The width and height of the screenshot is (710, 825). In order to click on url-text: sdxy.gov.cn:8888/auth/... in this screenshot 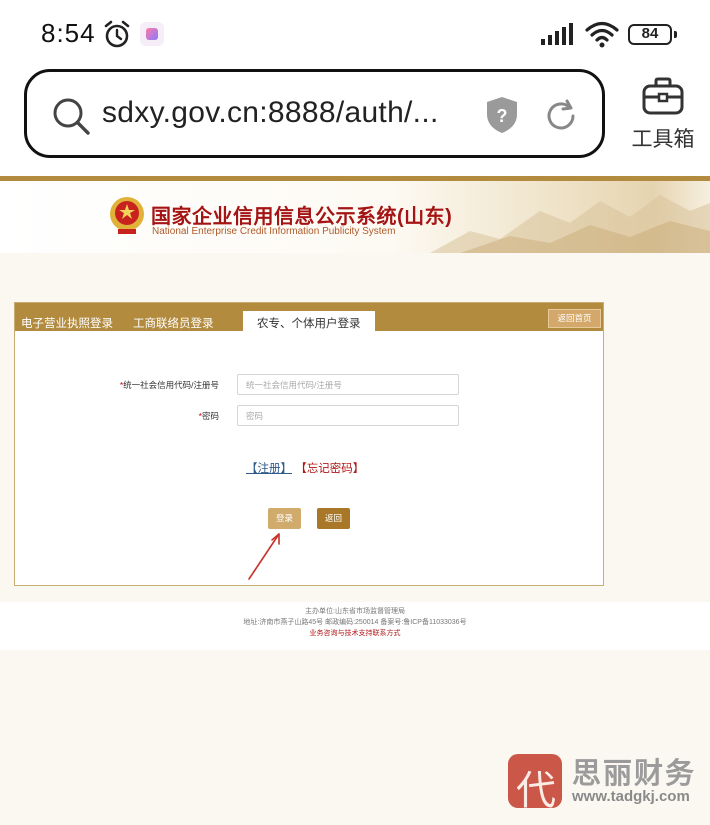, I will do `click(270, 113)`.